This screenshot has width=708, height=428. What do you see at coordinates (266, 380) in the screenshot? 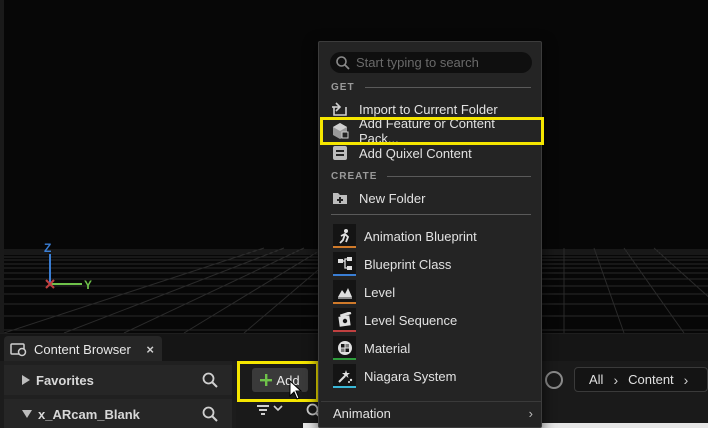
I see `plus-icon` at bounding box center [266, 380].